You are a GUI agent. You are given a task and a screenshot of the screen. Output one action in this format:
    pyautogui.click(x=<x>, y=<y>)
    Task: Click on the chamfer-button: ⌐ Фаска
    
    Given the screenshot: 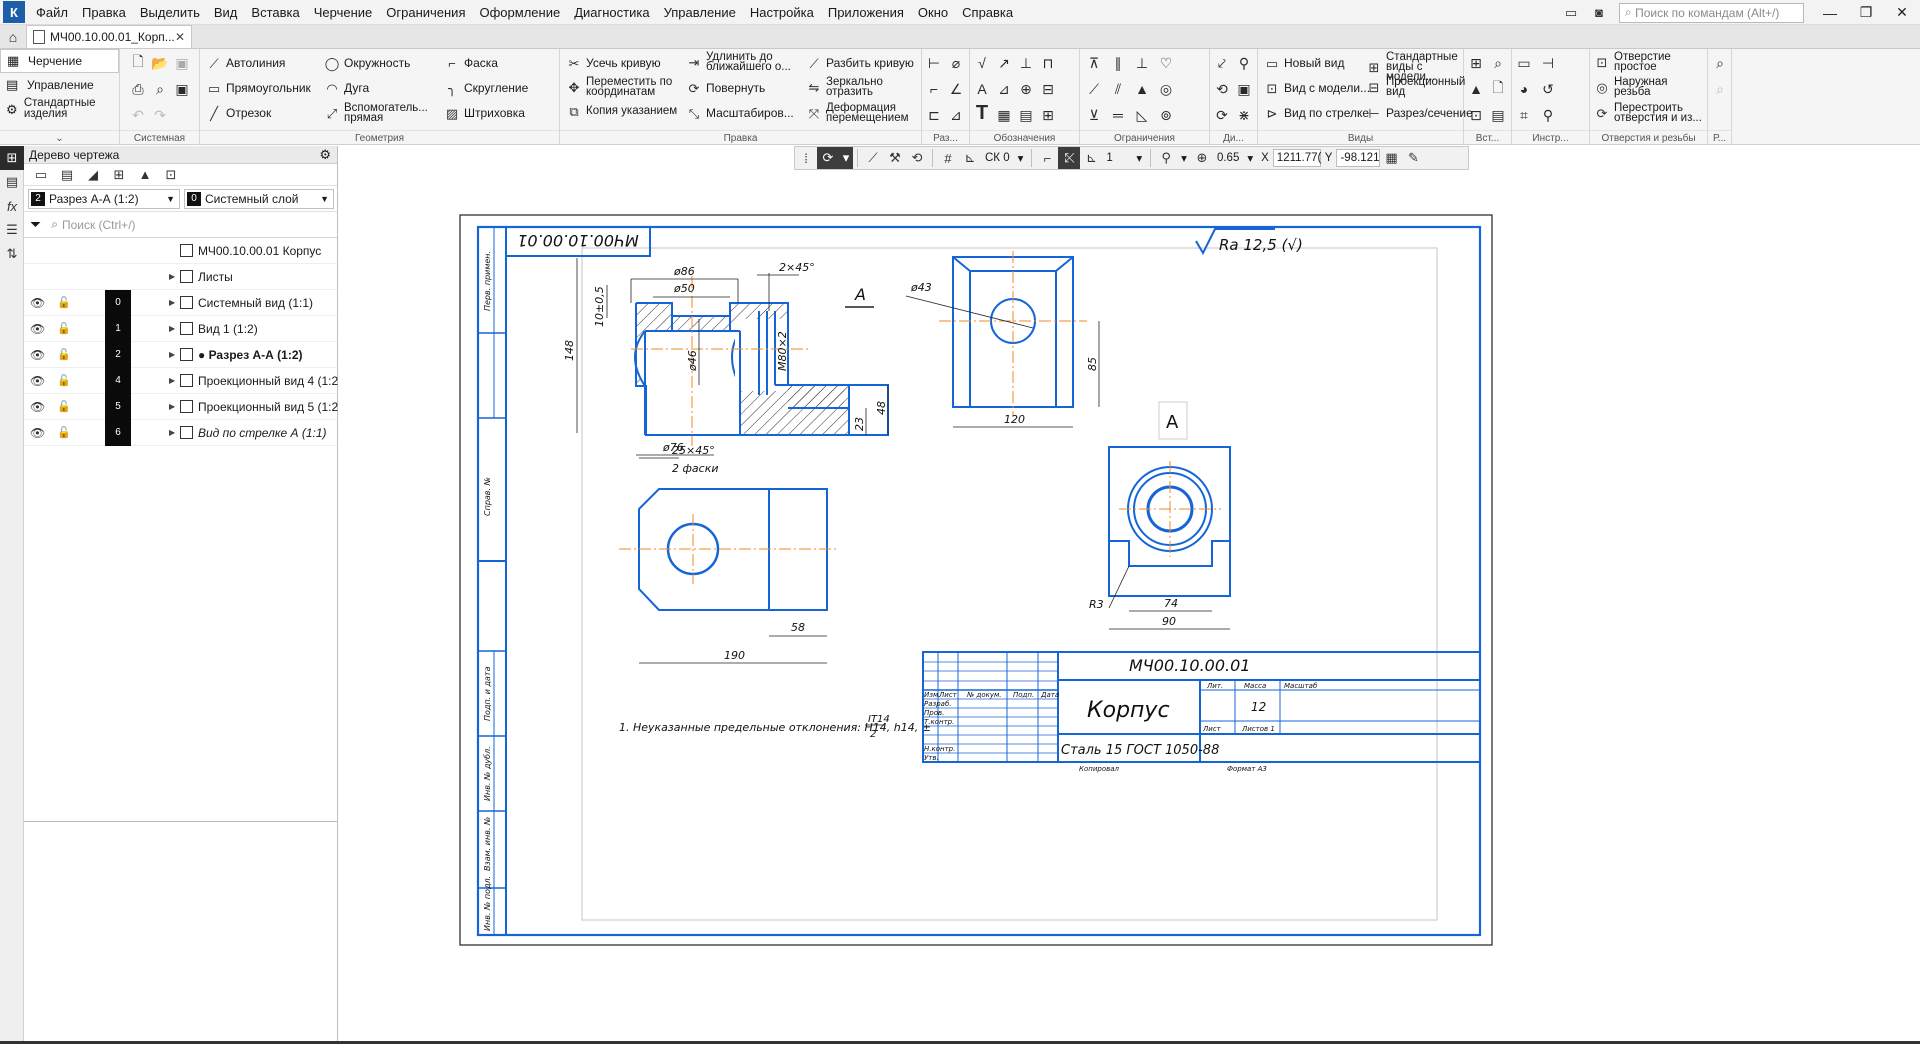 What is the action you would take?
    pyautogui.click(x=471, y=63)
    